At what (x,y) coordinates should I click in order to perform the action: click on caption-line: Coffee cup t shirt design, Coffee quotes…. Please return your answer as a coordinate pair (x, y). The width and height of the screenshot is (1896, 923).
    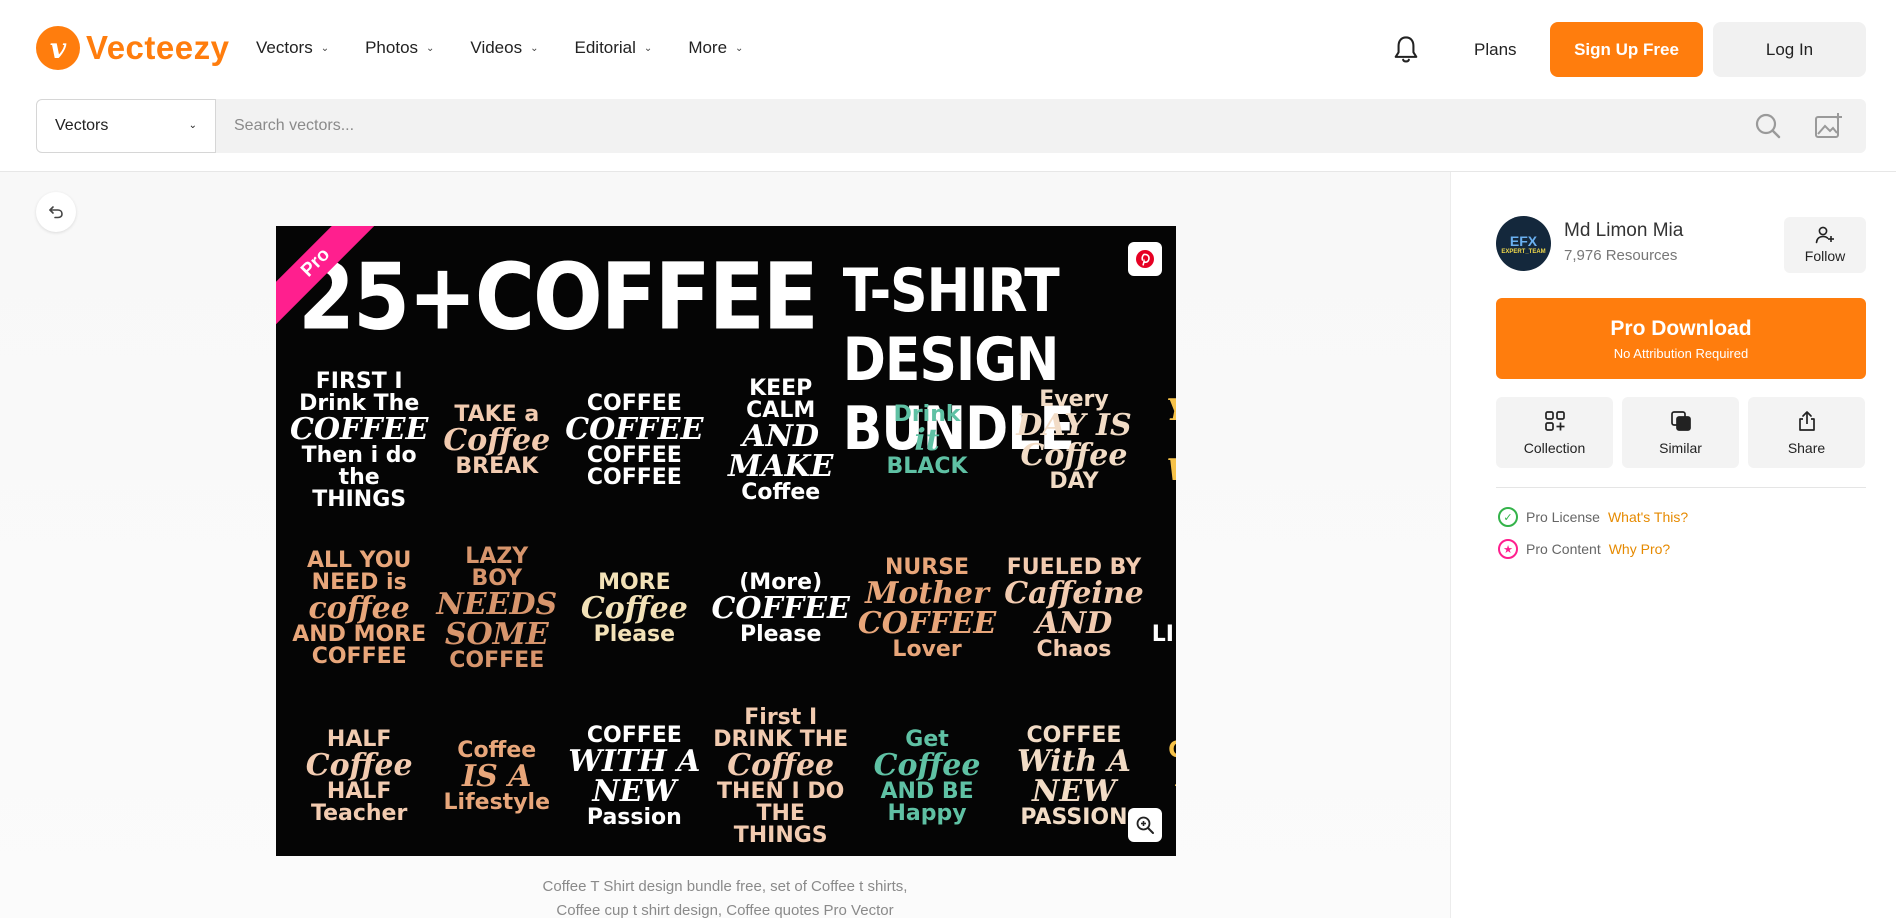
    Looking at the image, I should click on (725, 910).